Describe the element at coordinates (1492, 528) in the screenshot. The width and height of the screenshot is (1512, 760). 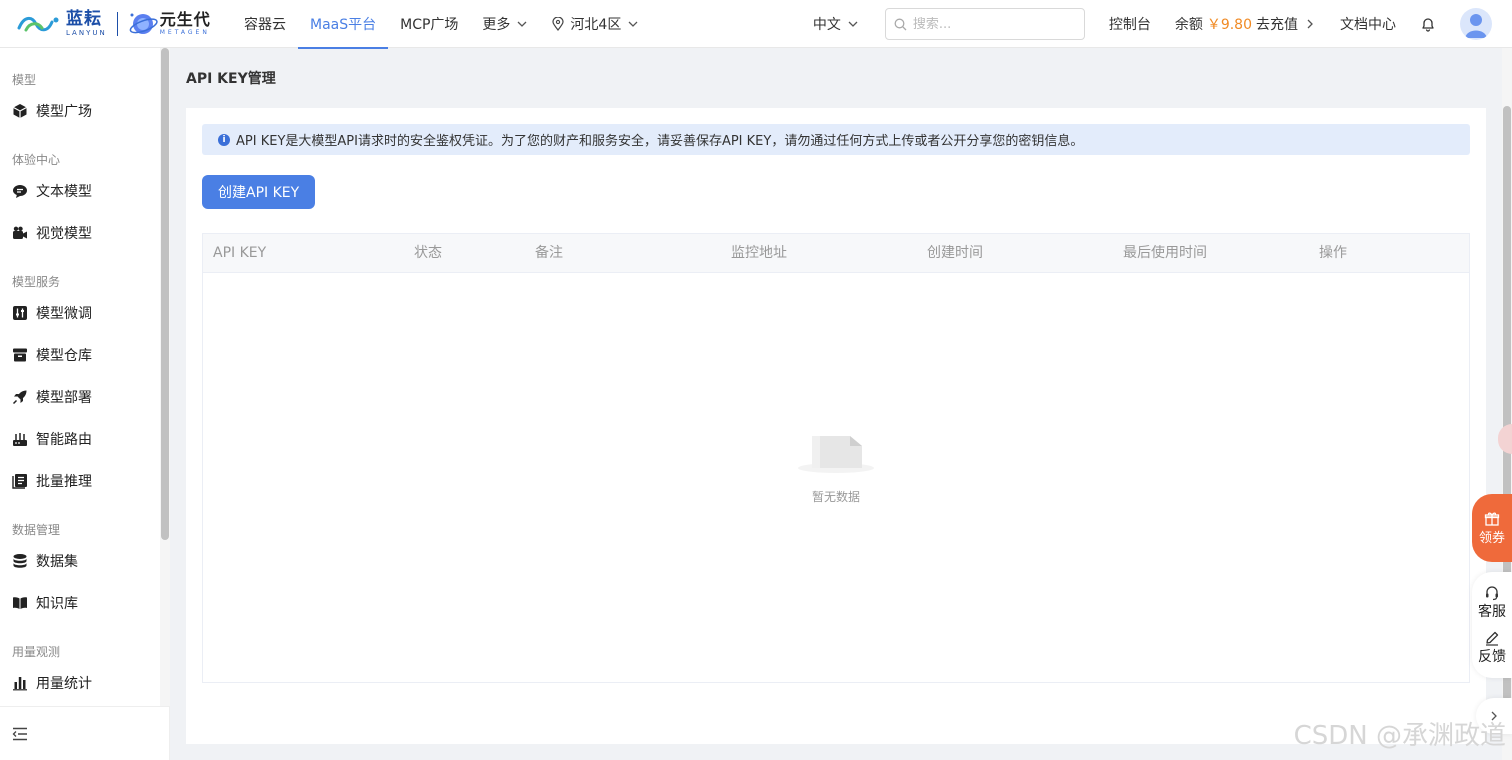
I see `coupon-button: 领券` at that location.